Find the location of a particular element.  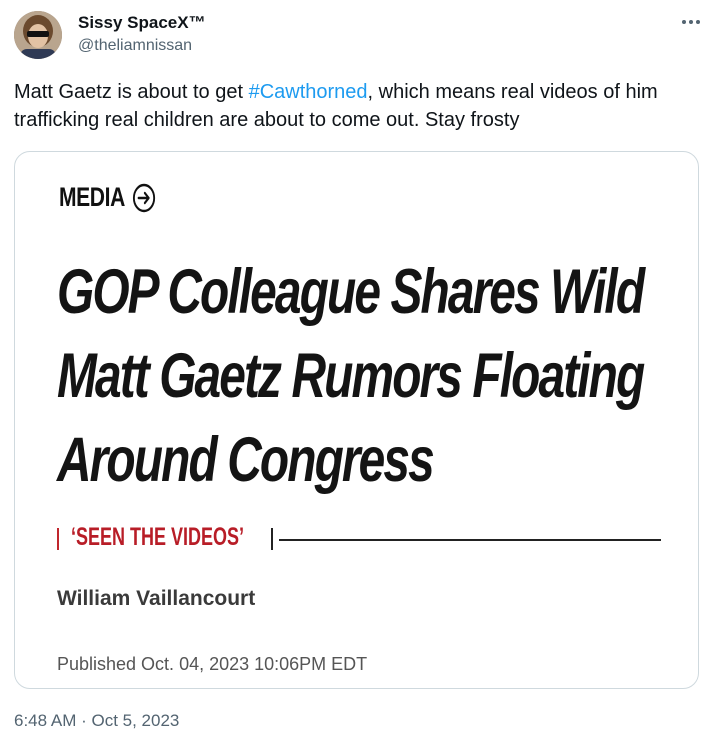

author-handle: @theliamnissan is located at coordinates (135, 46).